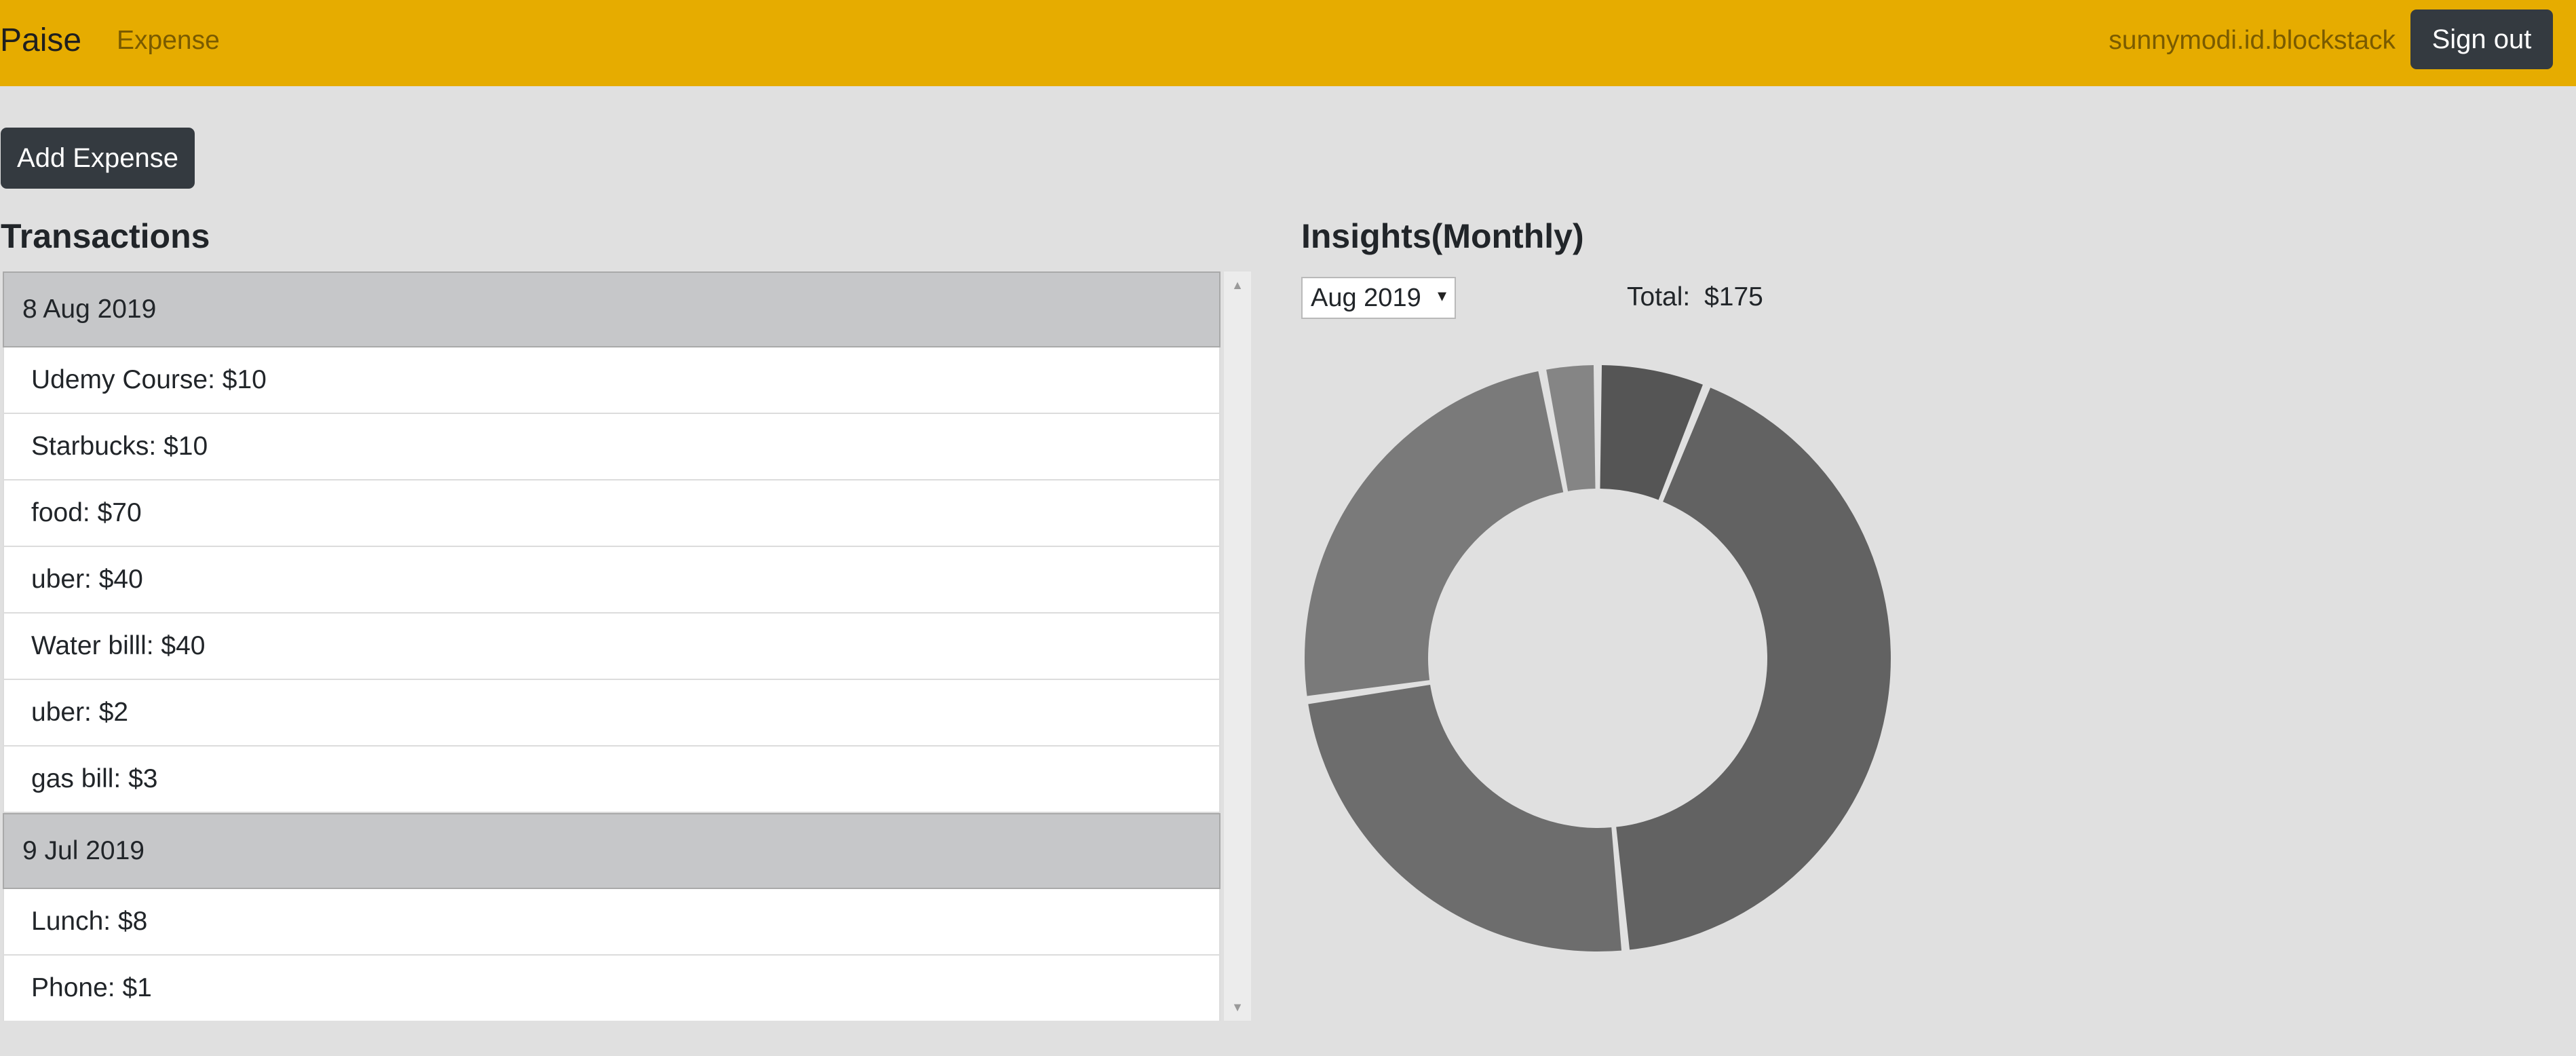 Image resolution: width=2576 pixels, height=1056 pixels. I want to click on month-select-value: Aug 2019, so click(1366, 297).